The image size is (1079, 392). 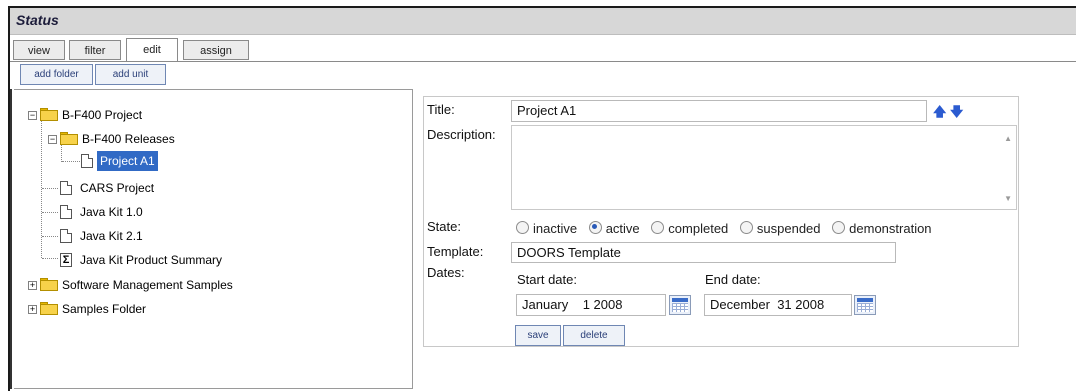 What do you see at coordinates (11, 239) in the screenshot?
I see `left-border` at bounding box center [11, 239].